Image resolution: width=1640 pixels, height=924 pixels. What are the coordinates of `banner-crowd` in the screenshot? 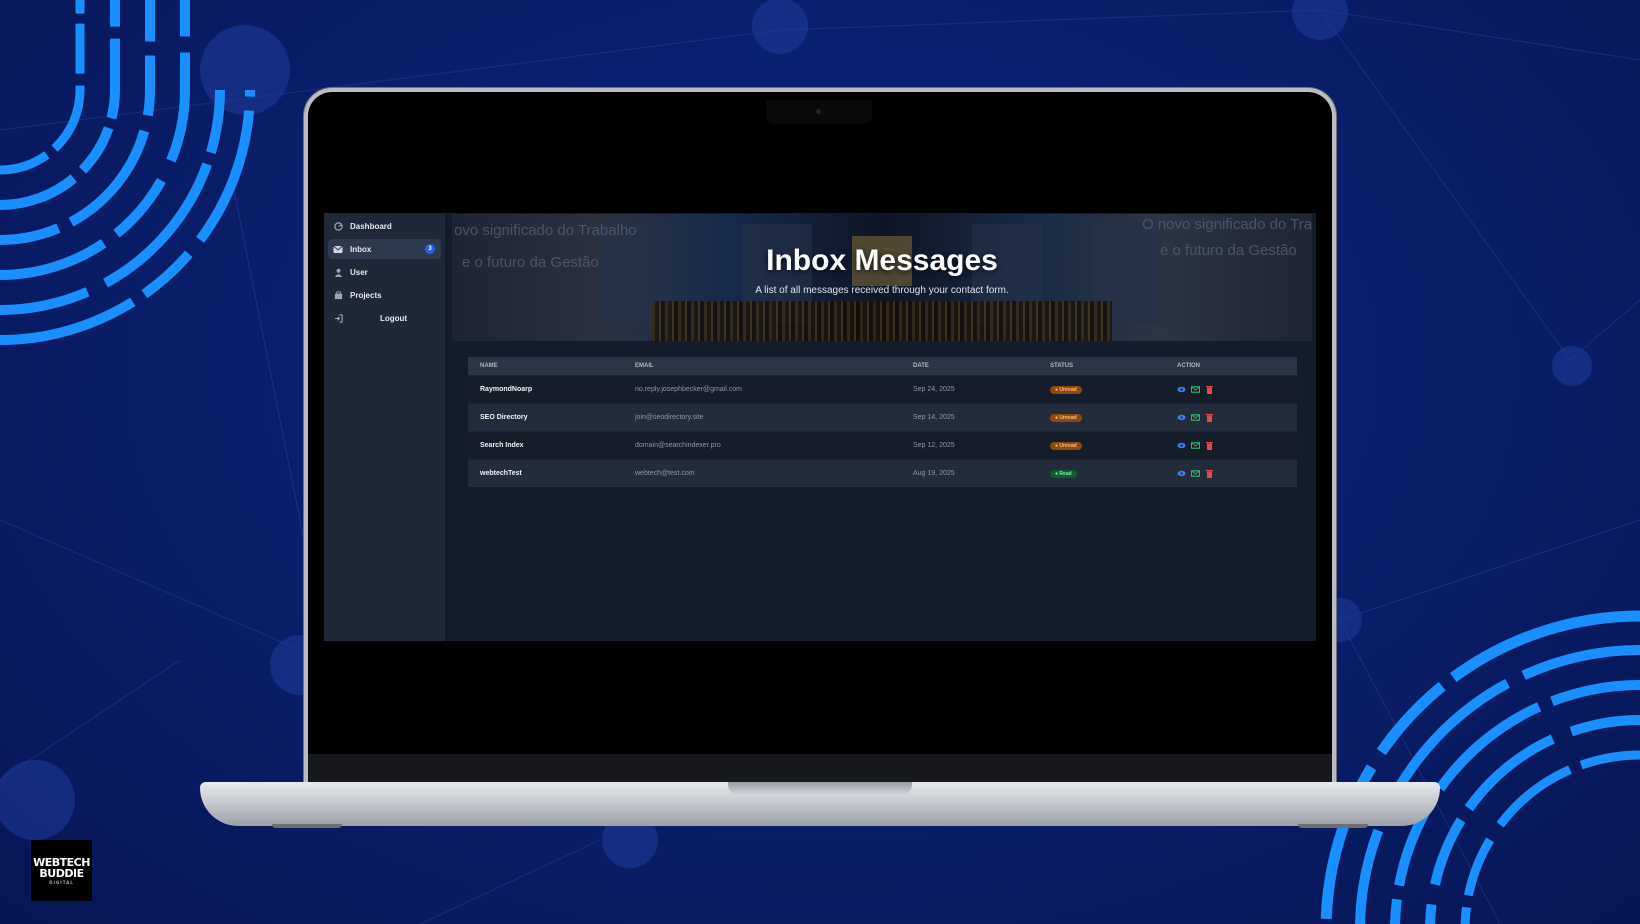 It's located at (882, 321).